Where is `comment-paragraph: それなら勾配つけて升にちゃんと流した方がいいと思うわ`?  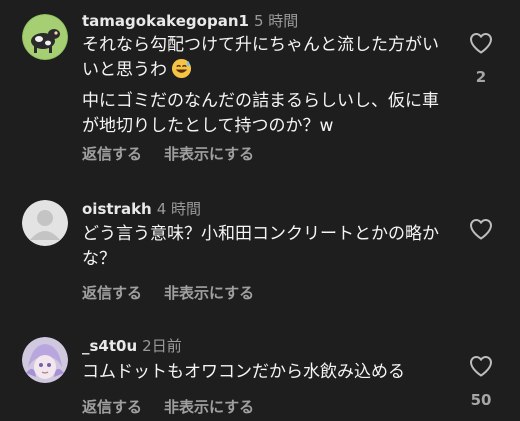 comment-paragraph: それなら勾配つけて升にちゃんと流した方がいいと思うわ is located at coordinates (267, 58).